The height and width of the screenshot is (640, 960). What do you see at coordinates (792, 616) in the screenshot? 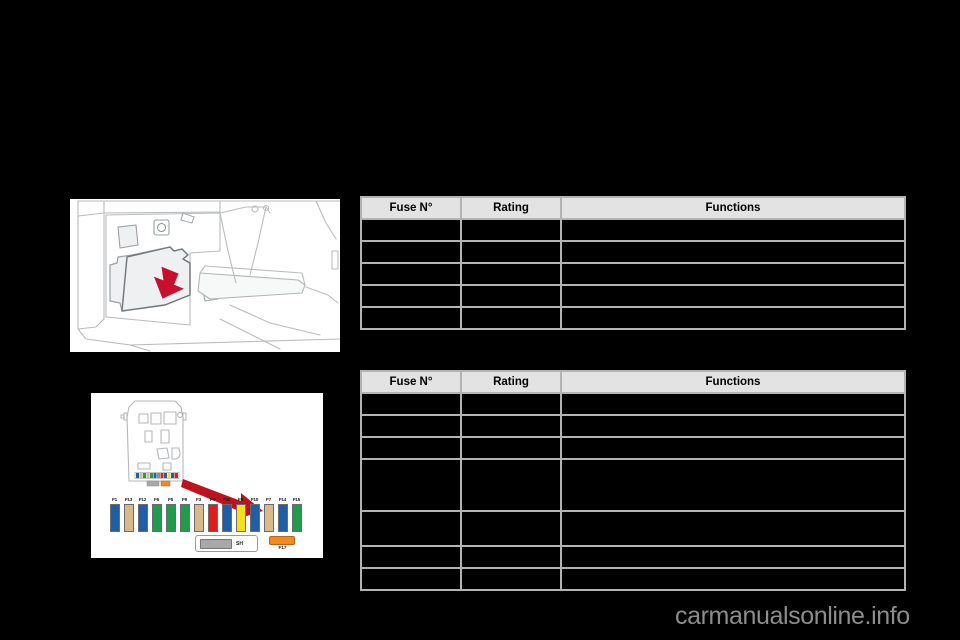
I see `site-watermark: carmanualsonline.info` at bounding box center [792, 616].